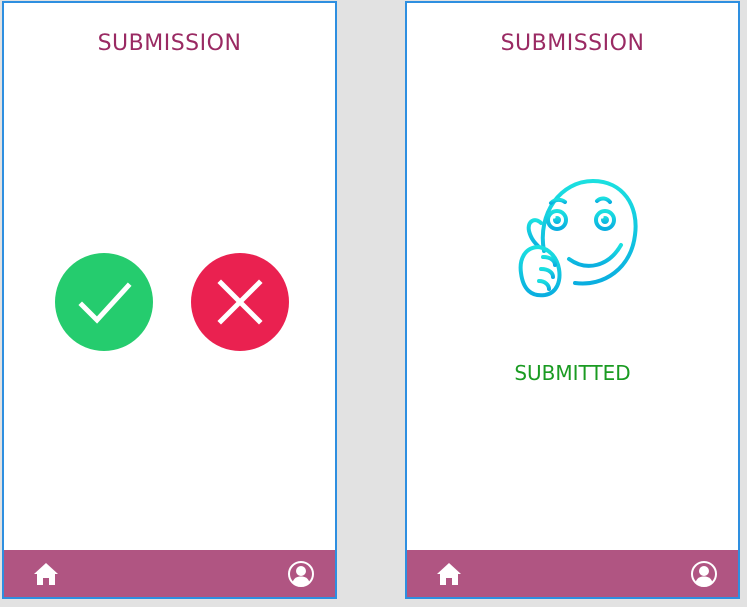 This screenshot has height=607, width=747. What do you see at coordinates (572, 373) in the screenshot?
I see `submitted-status: SUBMITTED` at bounding box center [572, 373].